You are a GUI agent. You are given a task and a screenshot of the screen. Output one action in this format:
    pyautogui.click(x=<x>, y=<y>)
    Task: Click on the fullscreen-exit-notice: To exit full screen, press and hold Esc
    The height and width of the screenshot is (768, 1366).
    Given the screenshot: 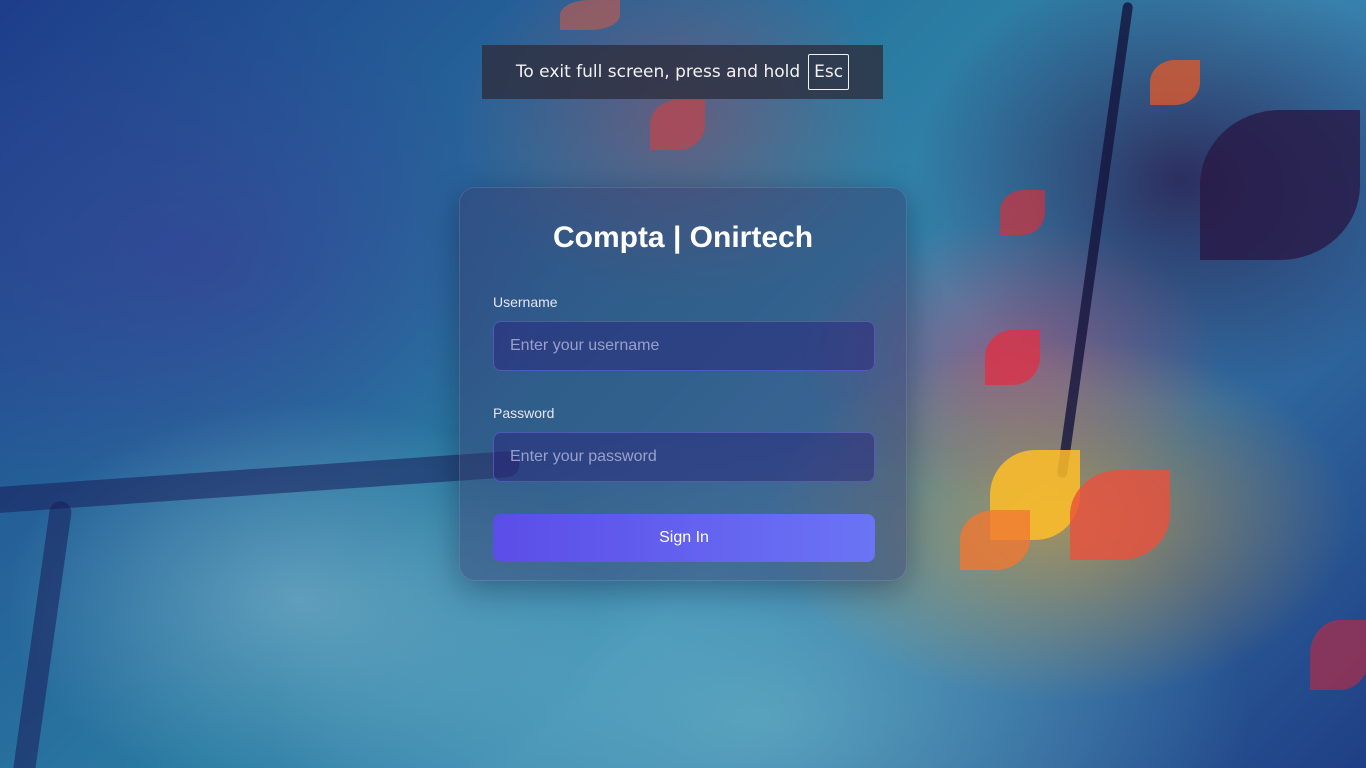 What is the action you would take?
    pyautogui.click(x=682, y=72)
    